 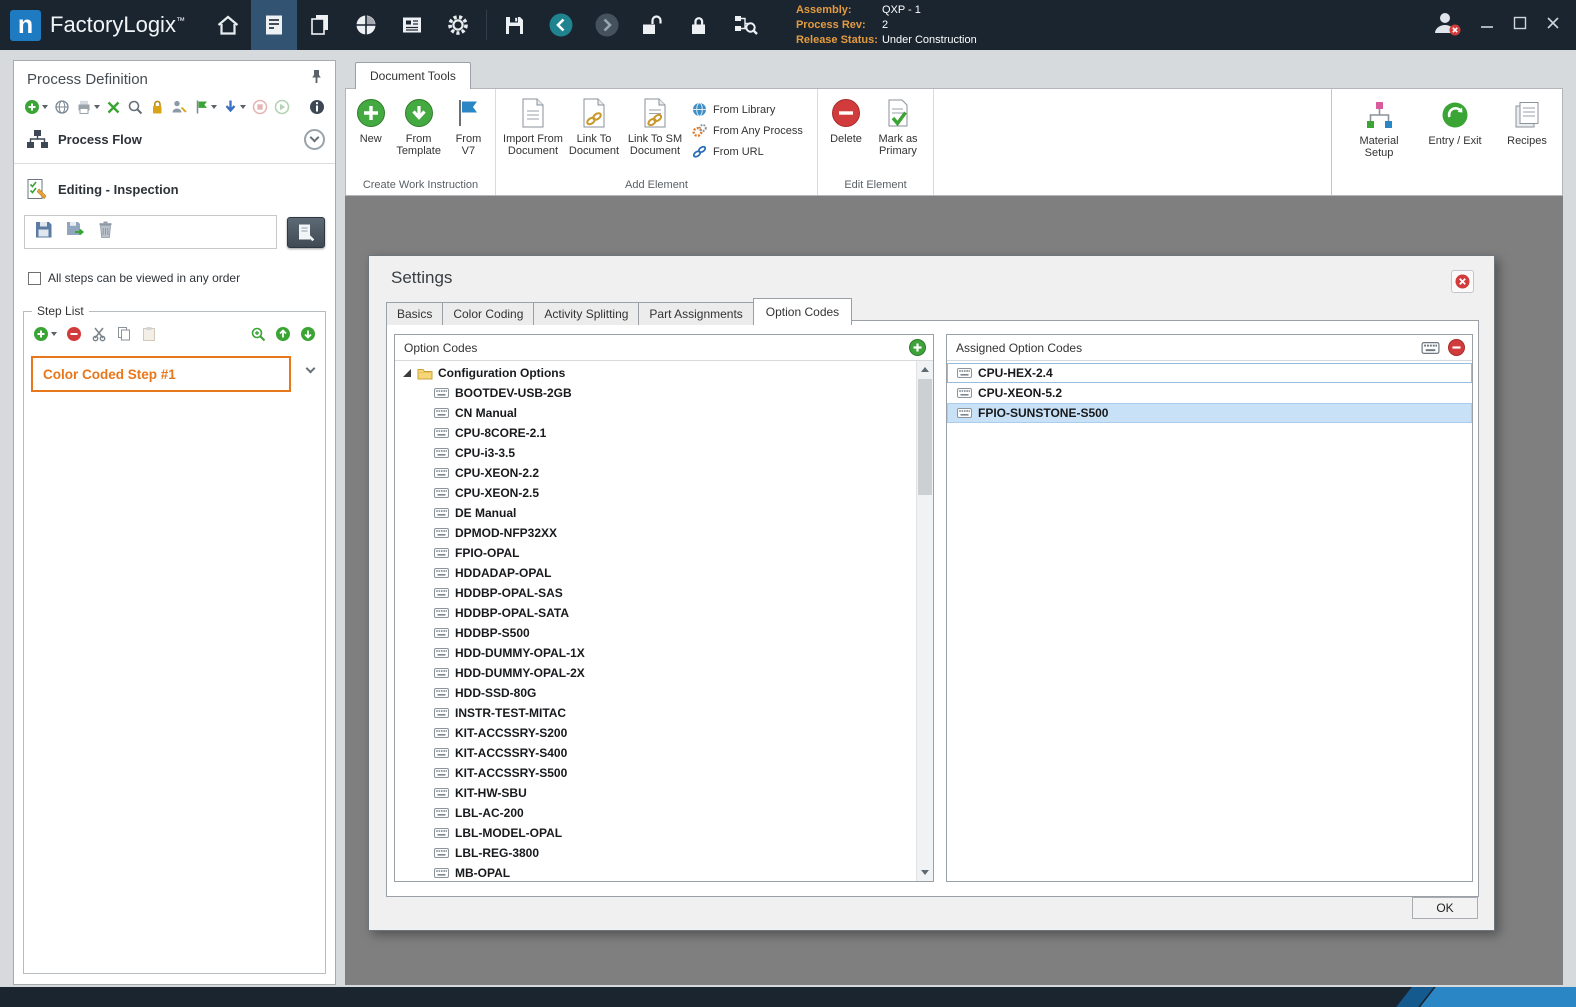 What do you see at coordinates (175, 189) in the screenshot?
I see `editing-inspection-row: Editing - Inspection` at bounding box center [175, 189].